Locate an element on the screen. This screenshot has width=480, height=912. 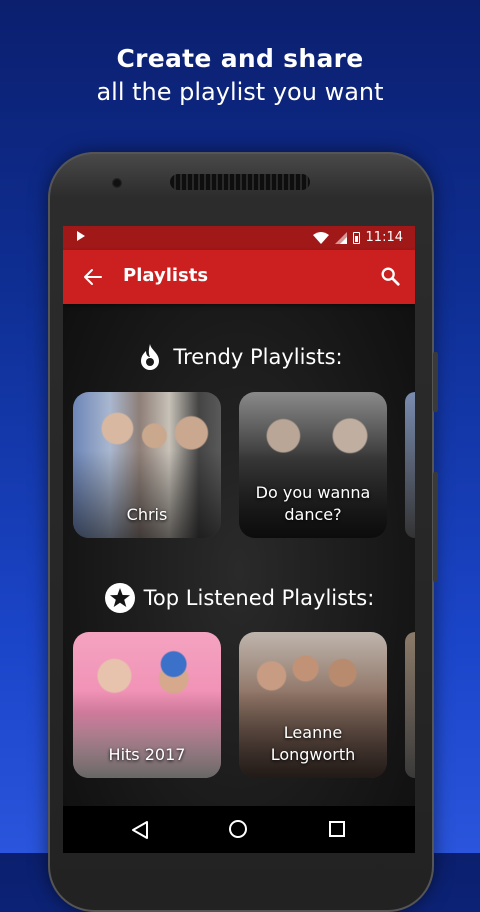
camera-icon is located at coordinates (117, 183).